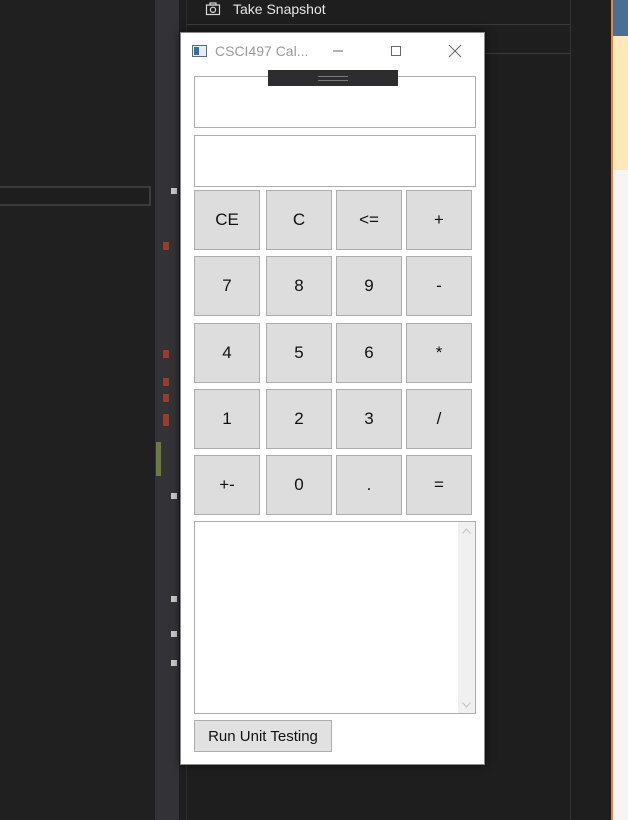 The image size is (628, 820). I want to click on chevron-up-icon, so click(466, 530).